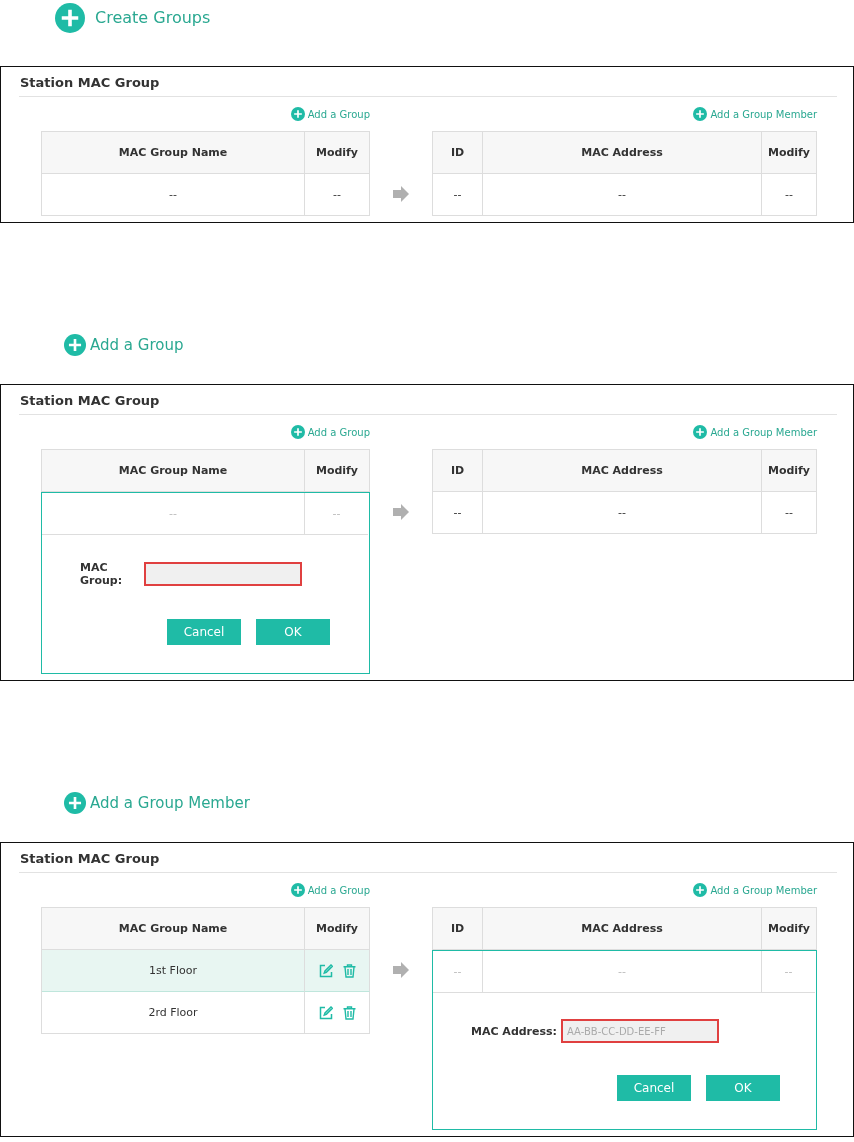 The height and width of the screenshot is (1142, 854). I want to click on text-field: AA-BB-CC-DD-EE-FF, so click(640, 1031).